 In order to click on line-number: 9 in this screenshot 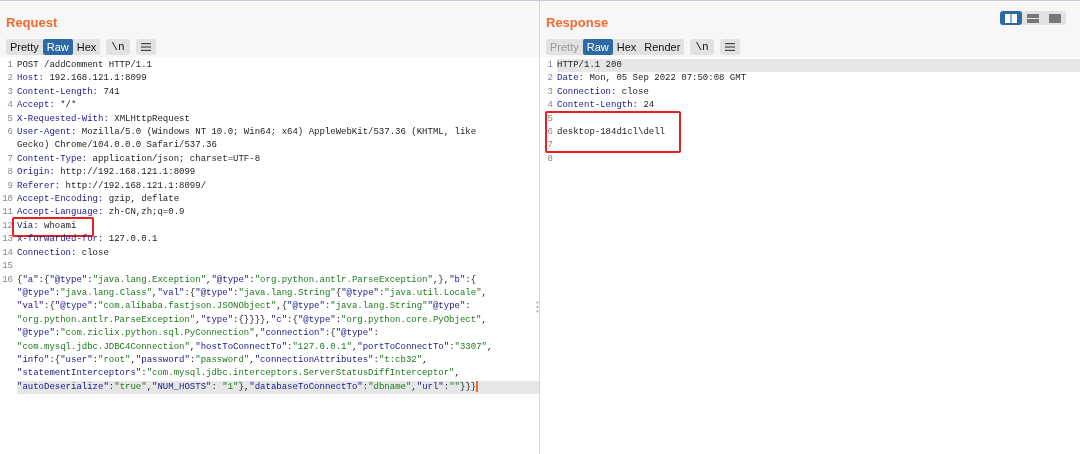, I will do `click(10, 186)`.